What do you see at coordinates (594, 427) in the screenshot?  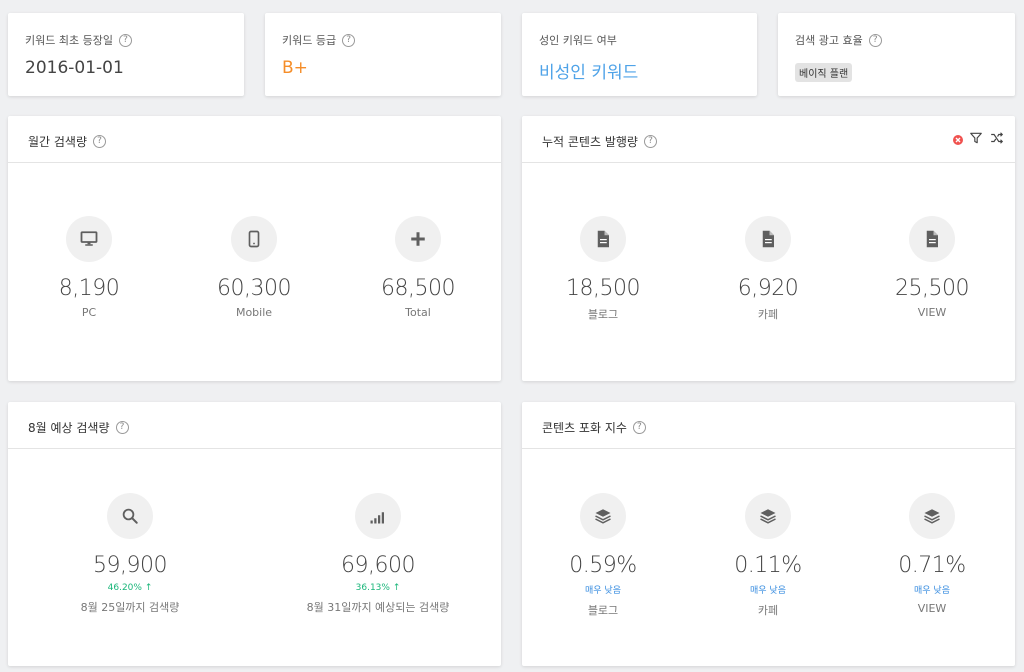 I see `card-title: 콘텐츠 포화 지수?` at bounding box center [594, 427].